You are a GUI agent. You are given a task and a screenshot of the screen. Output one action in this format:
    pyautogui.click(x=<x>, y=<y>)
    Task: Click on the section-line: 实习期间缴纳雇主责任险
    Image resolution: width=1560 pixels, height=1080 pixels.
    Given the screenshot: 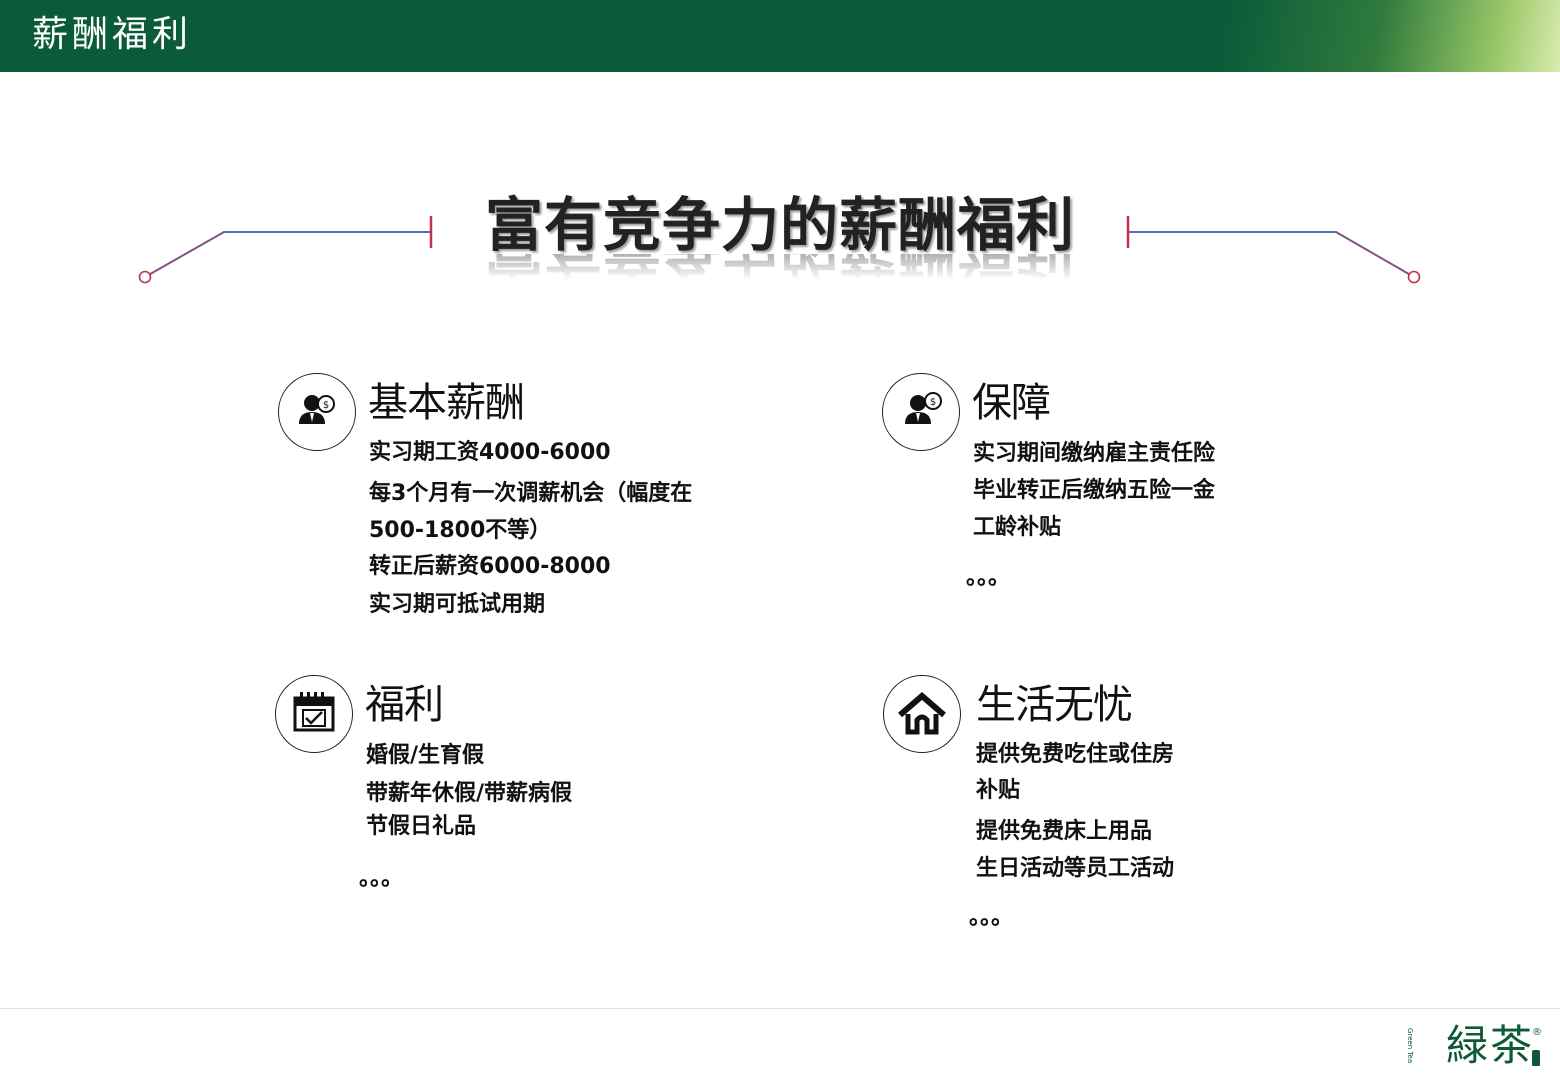 What is the action you would take?
    pyautogui.click(x=1094, y=453)
    